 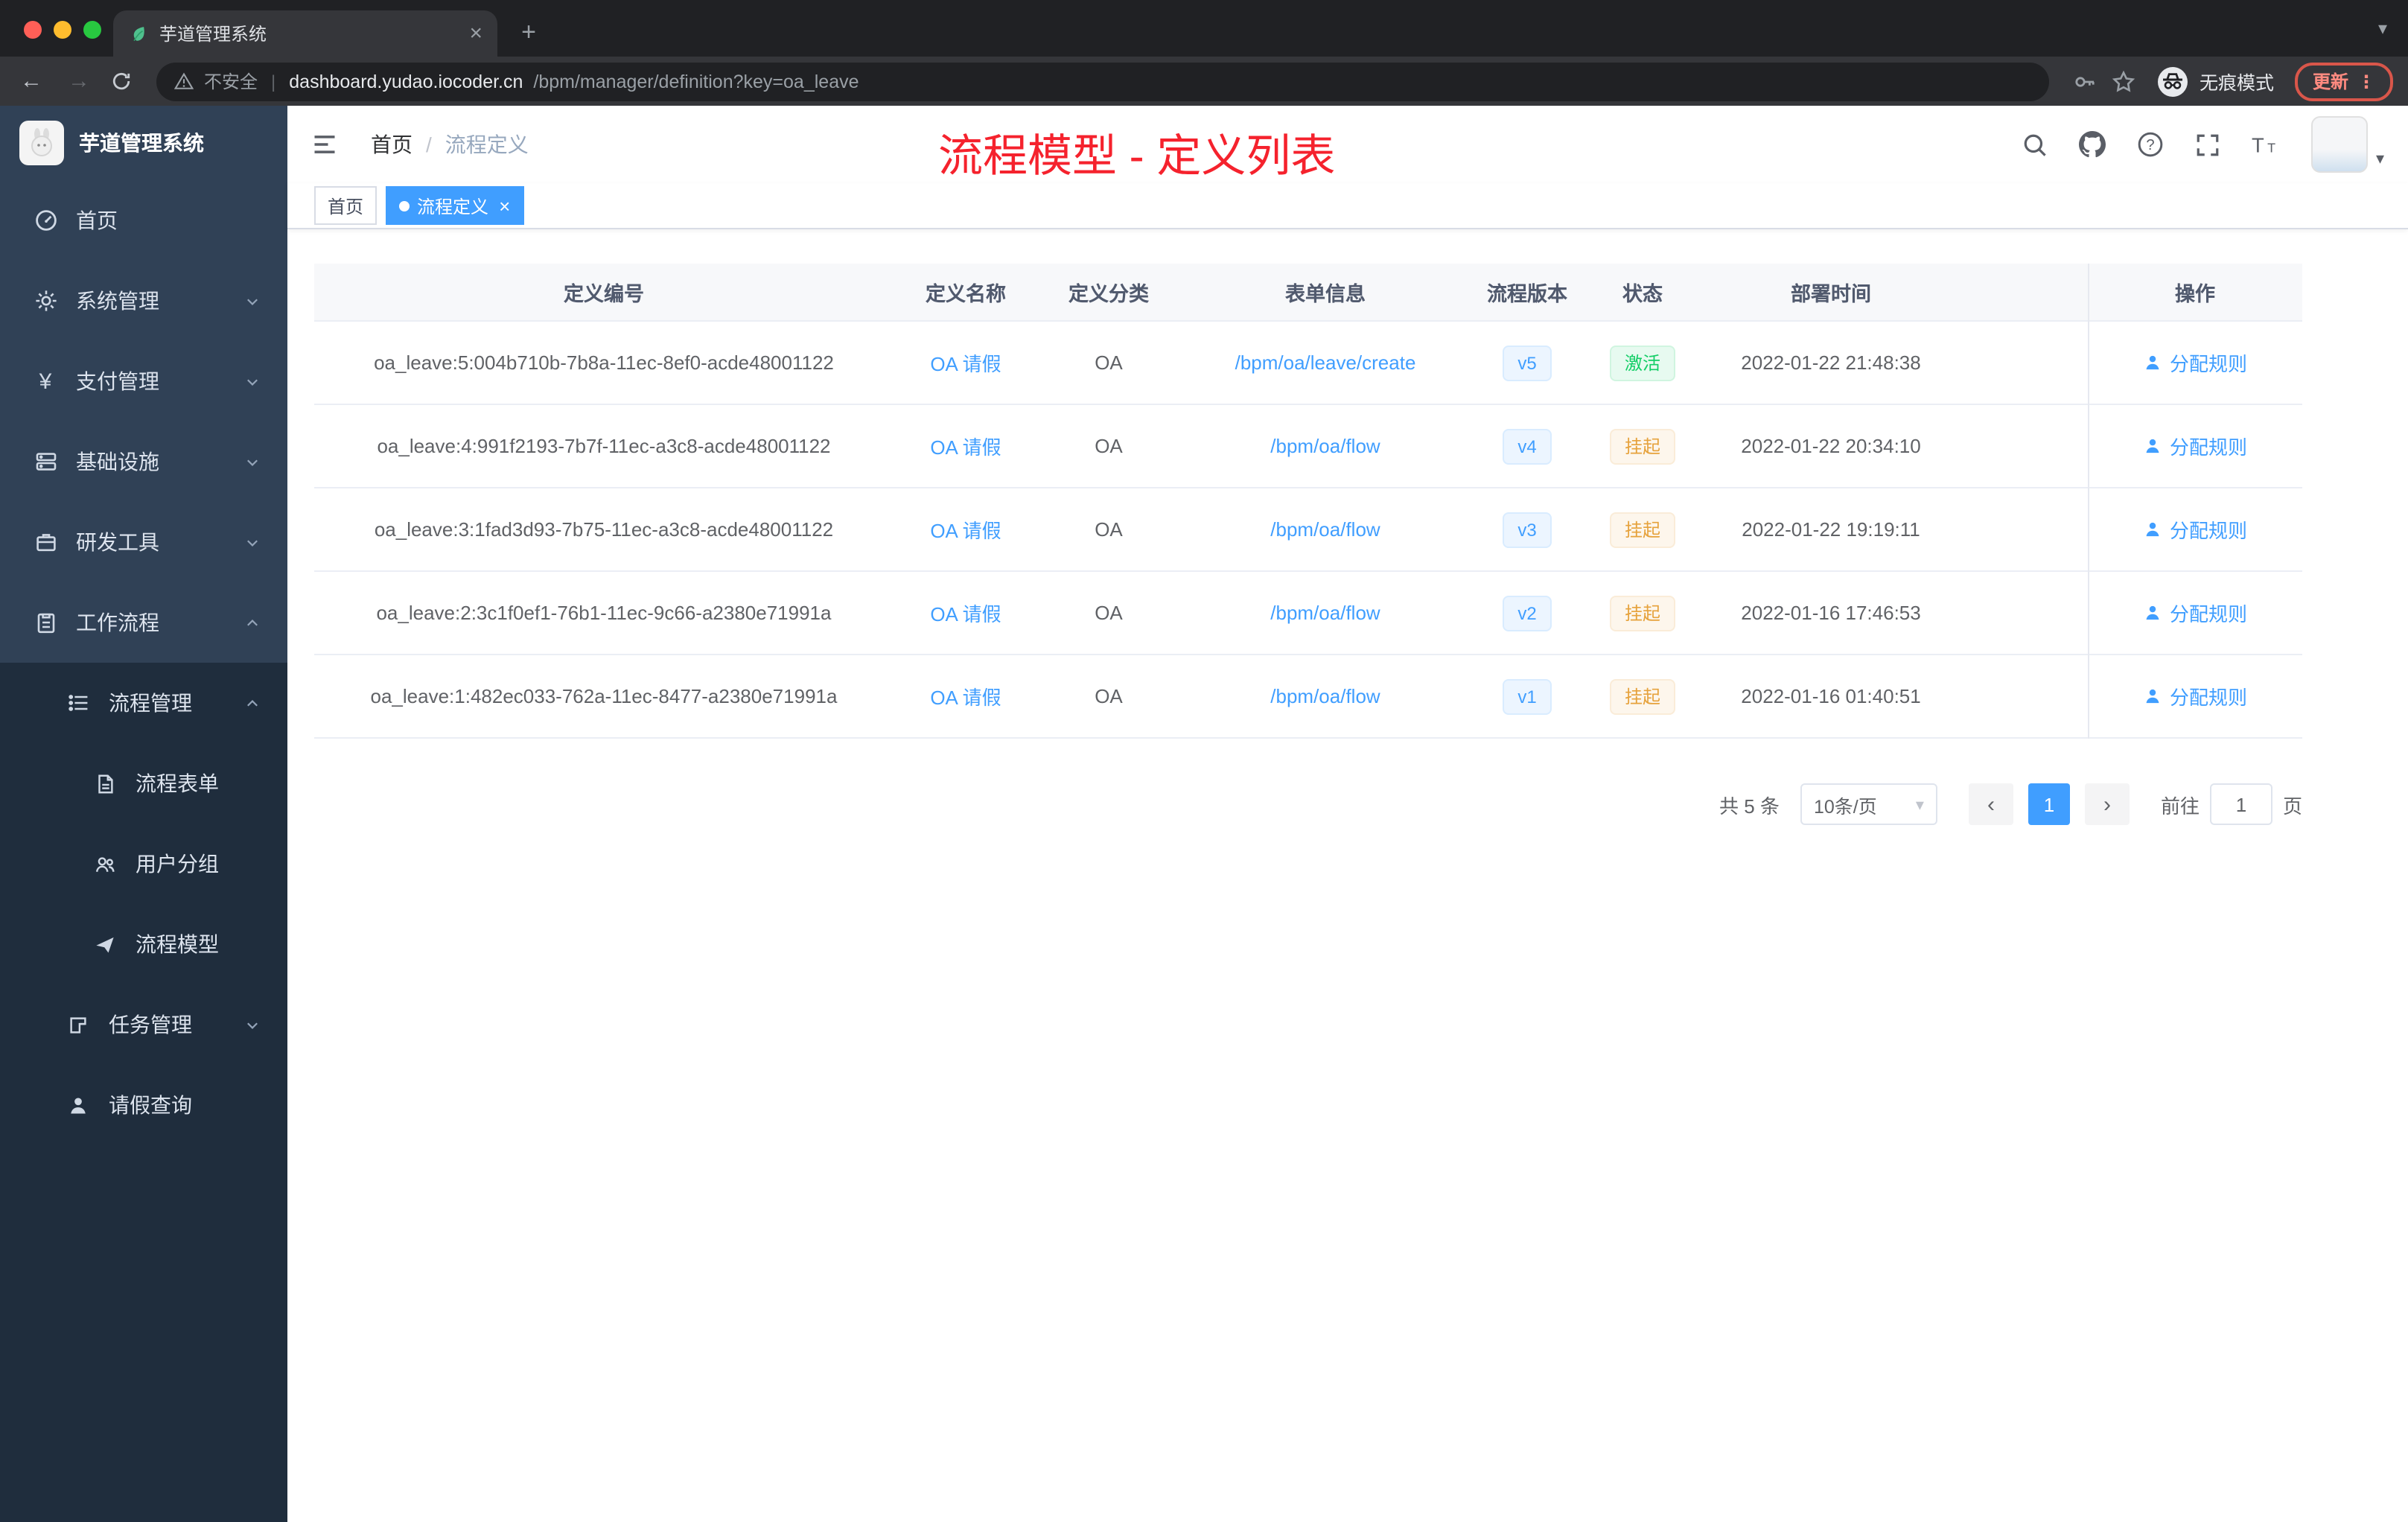 I want to click on chevron-up-icon, so click(x=252, y=622).